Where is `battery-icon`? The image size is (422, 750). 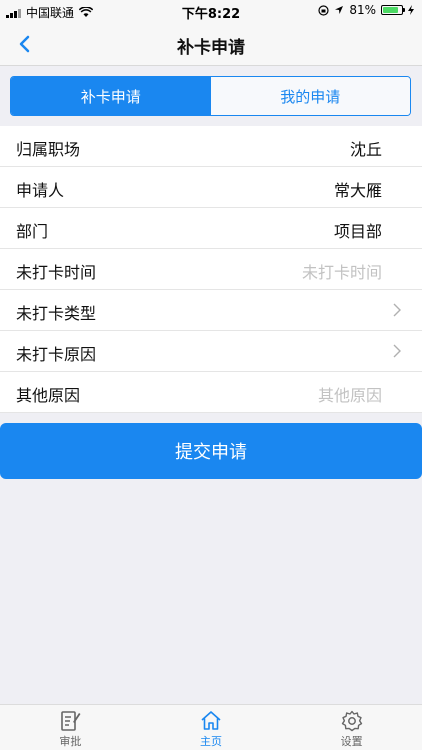
battery-icon is located at coordinates (393, 10).